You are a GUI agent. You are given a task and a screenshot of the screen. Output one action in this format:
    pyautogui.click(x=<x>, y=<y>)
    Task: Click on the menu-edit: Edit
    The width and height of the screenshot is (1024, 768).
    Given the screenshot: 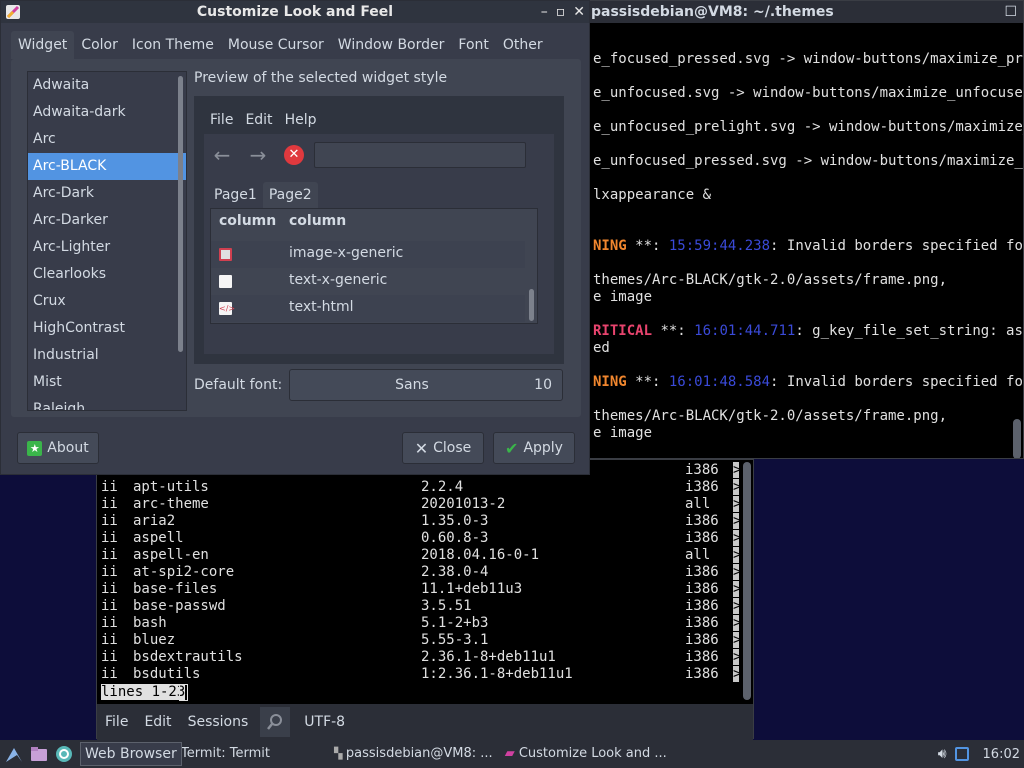 What is the action you would take?
    pyautogui.click(x=157, y=722)
    